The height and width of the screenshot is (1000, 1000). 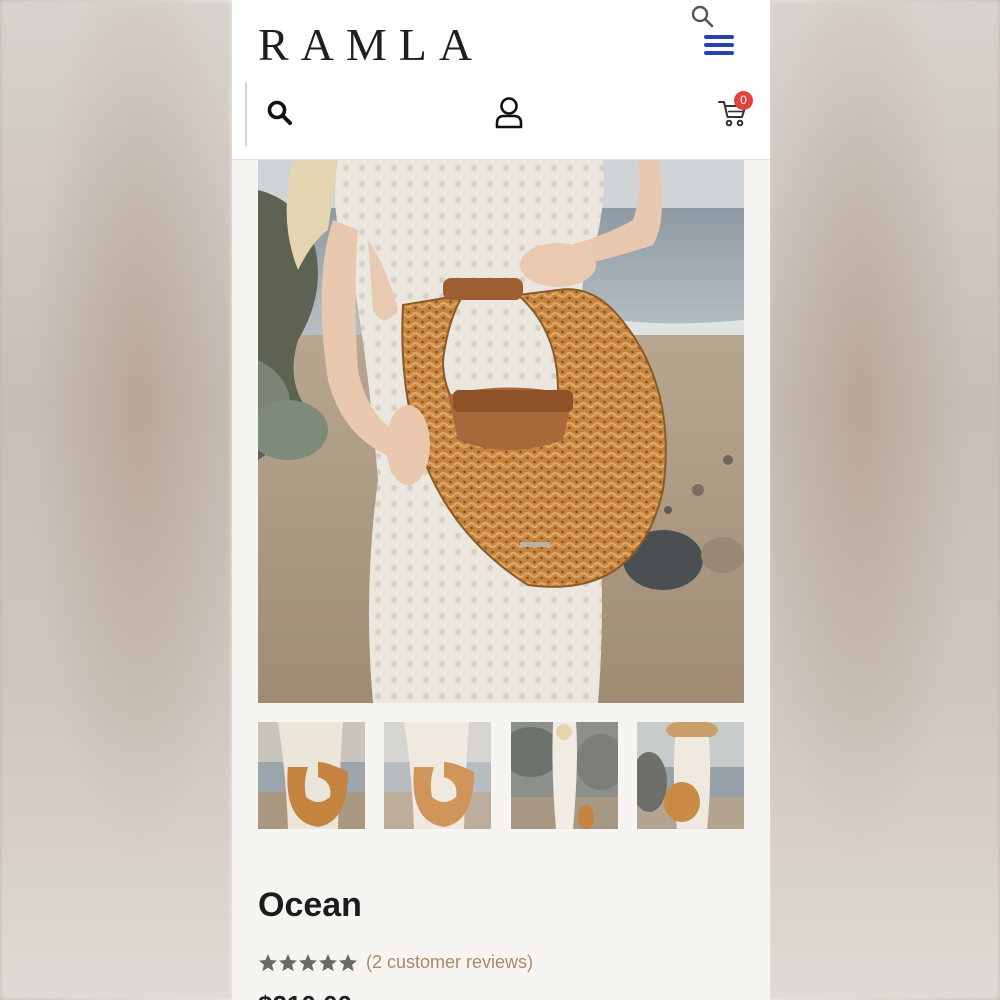 What do you see at coordinates (305, 995) in the screenshot?
I see `product-price: $210.00` at bounding box center [305, 995].